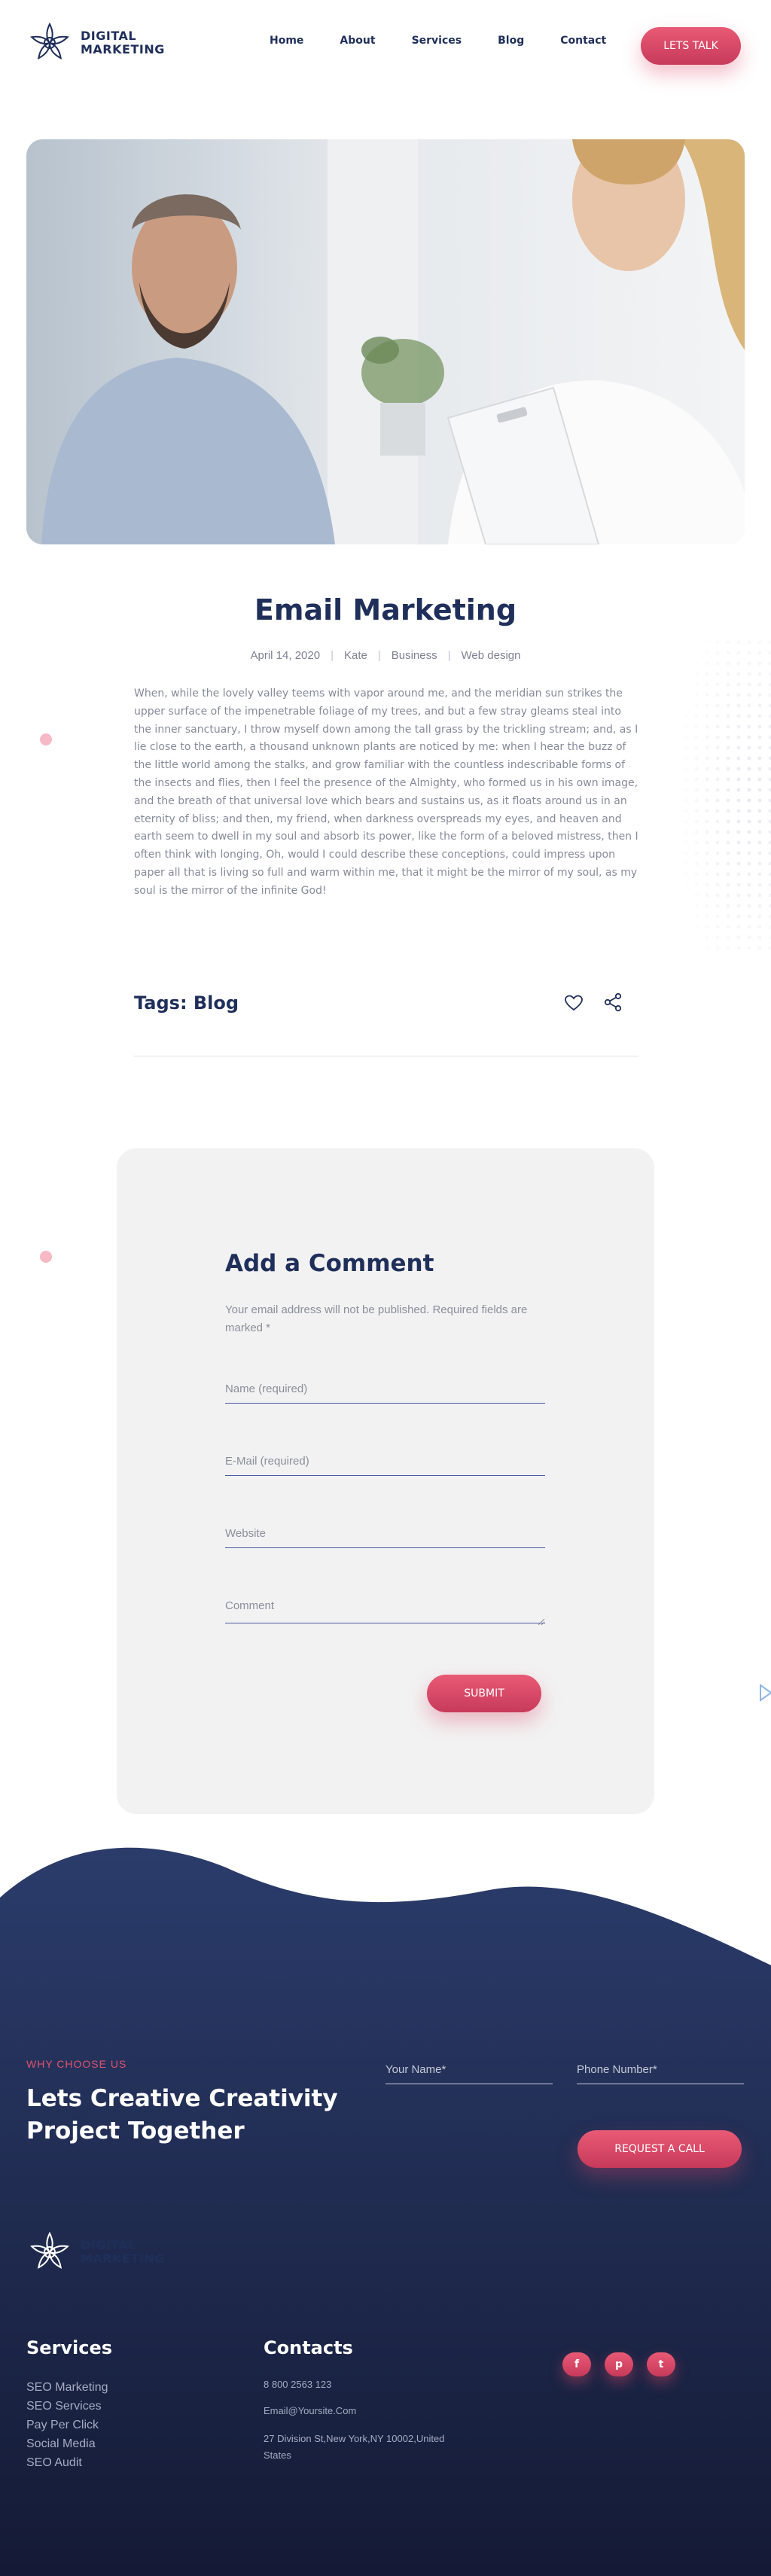 The image size is (771, 2576). Describe the element at coordinates (69, 2347) in the screenshot. I see `services-title: Services` at that location.